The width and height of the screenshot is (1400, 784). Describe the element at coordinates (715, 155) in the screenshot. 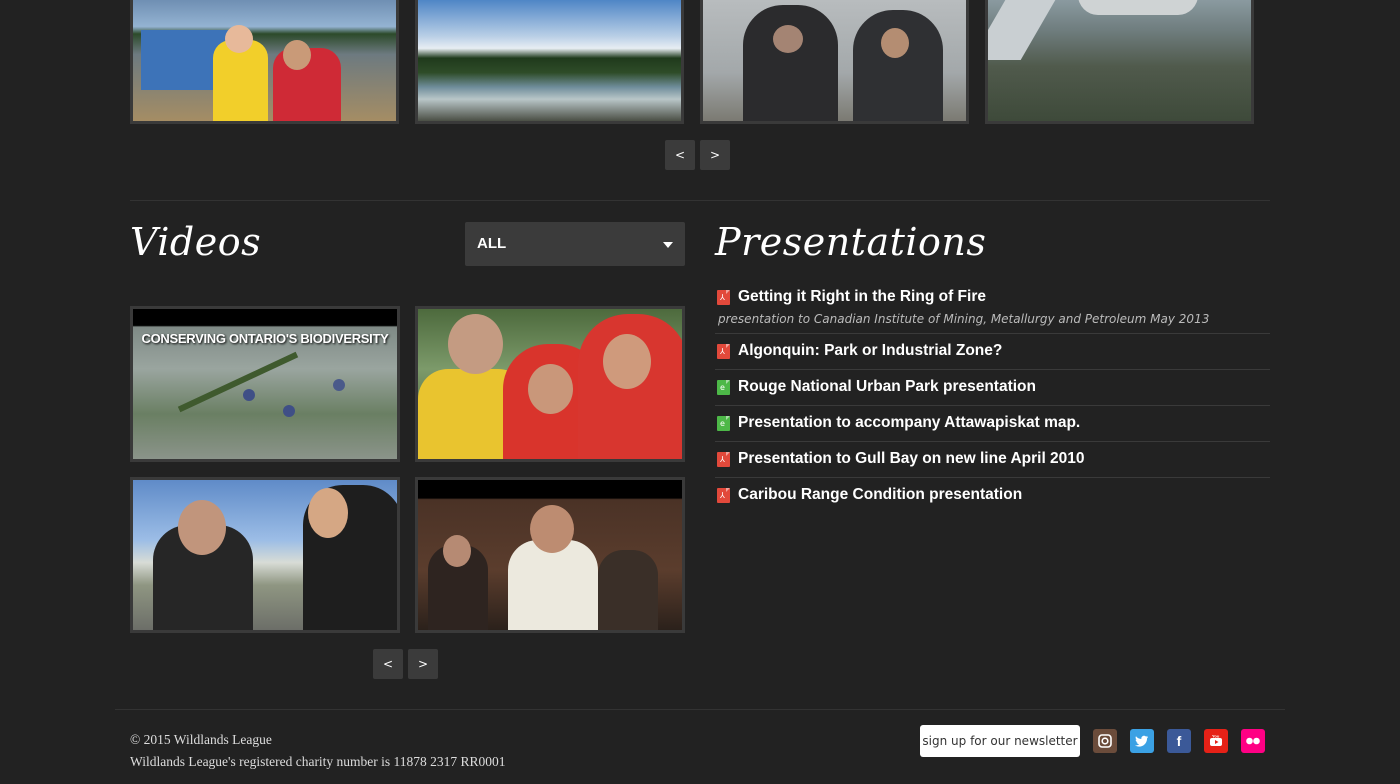

I see `photos-next-button: >` at that location.